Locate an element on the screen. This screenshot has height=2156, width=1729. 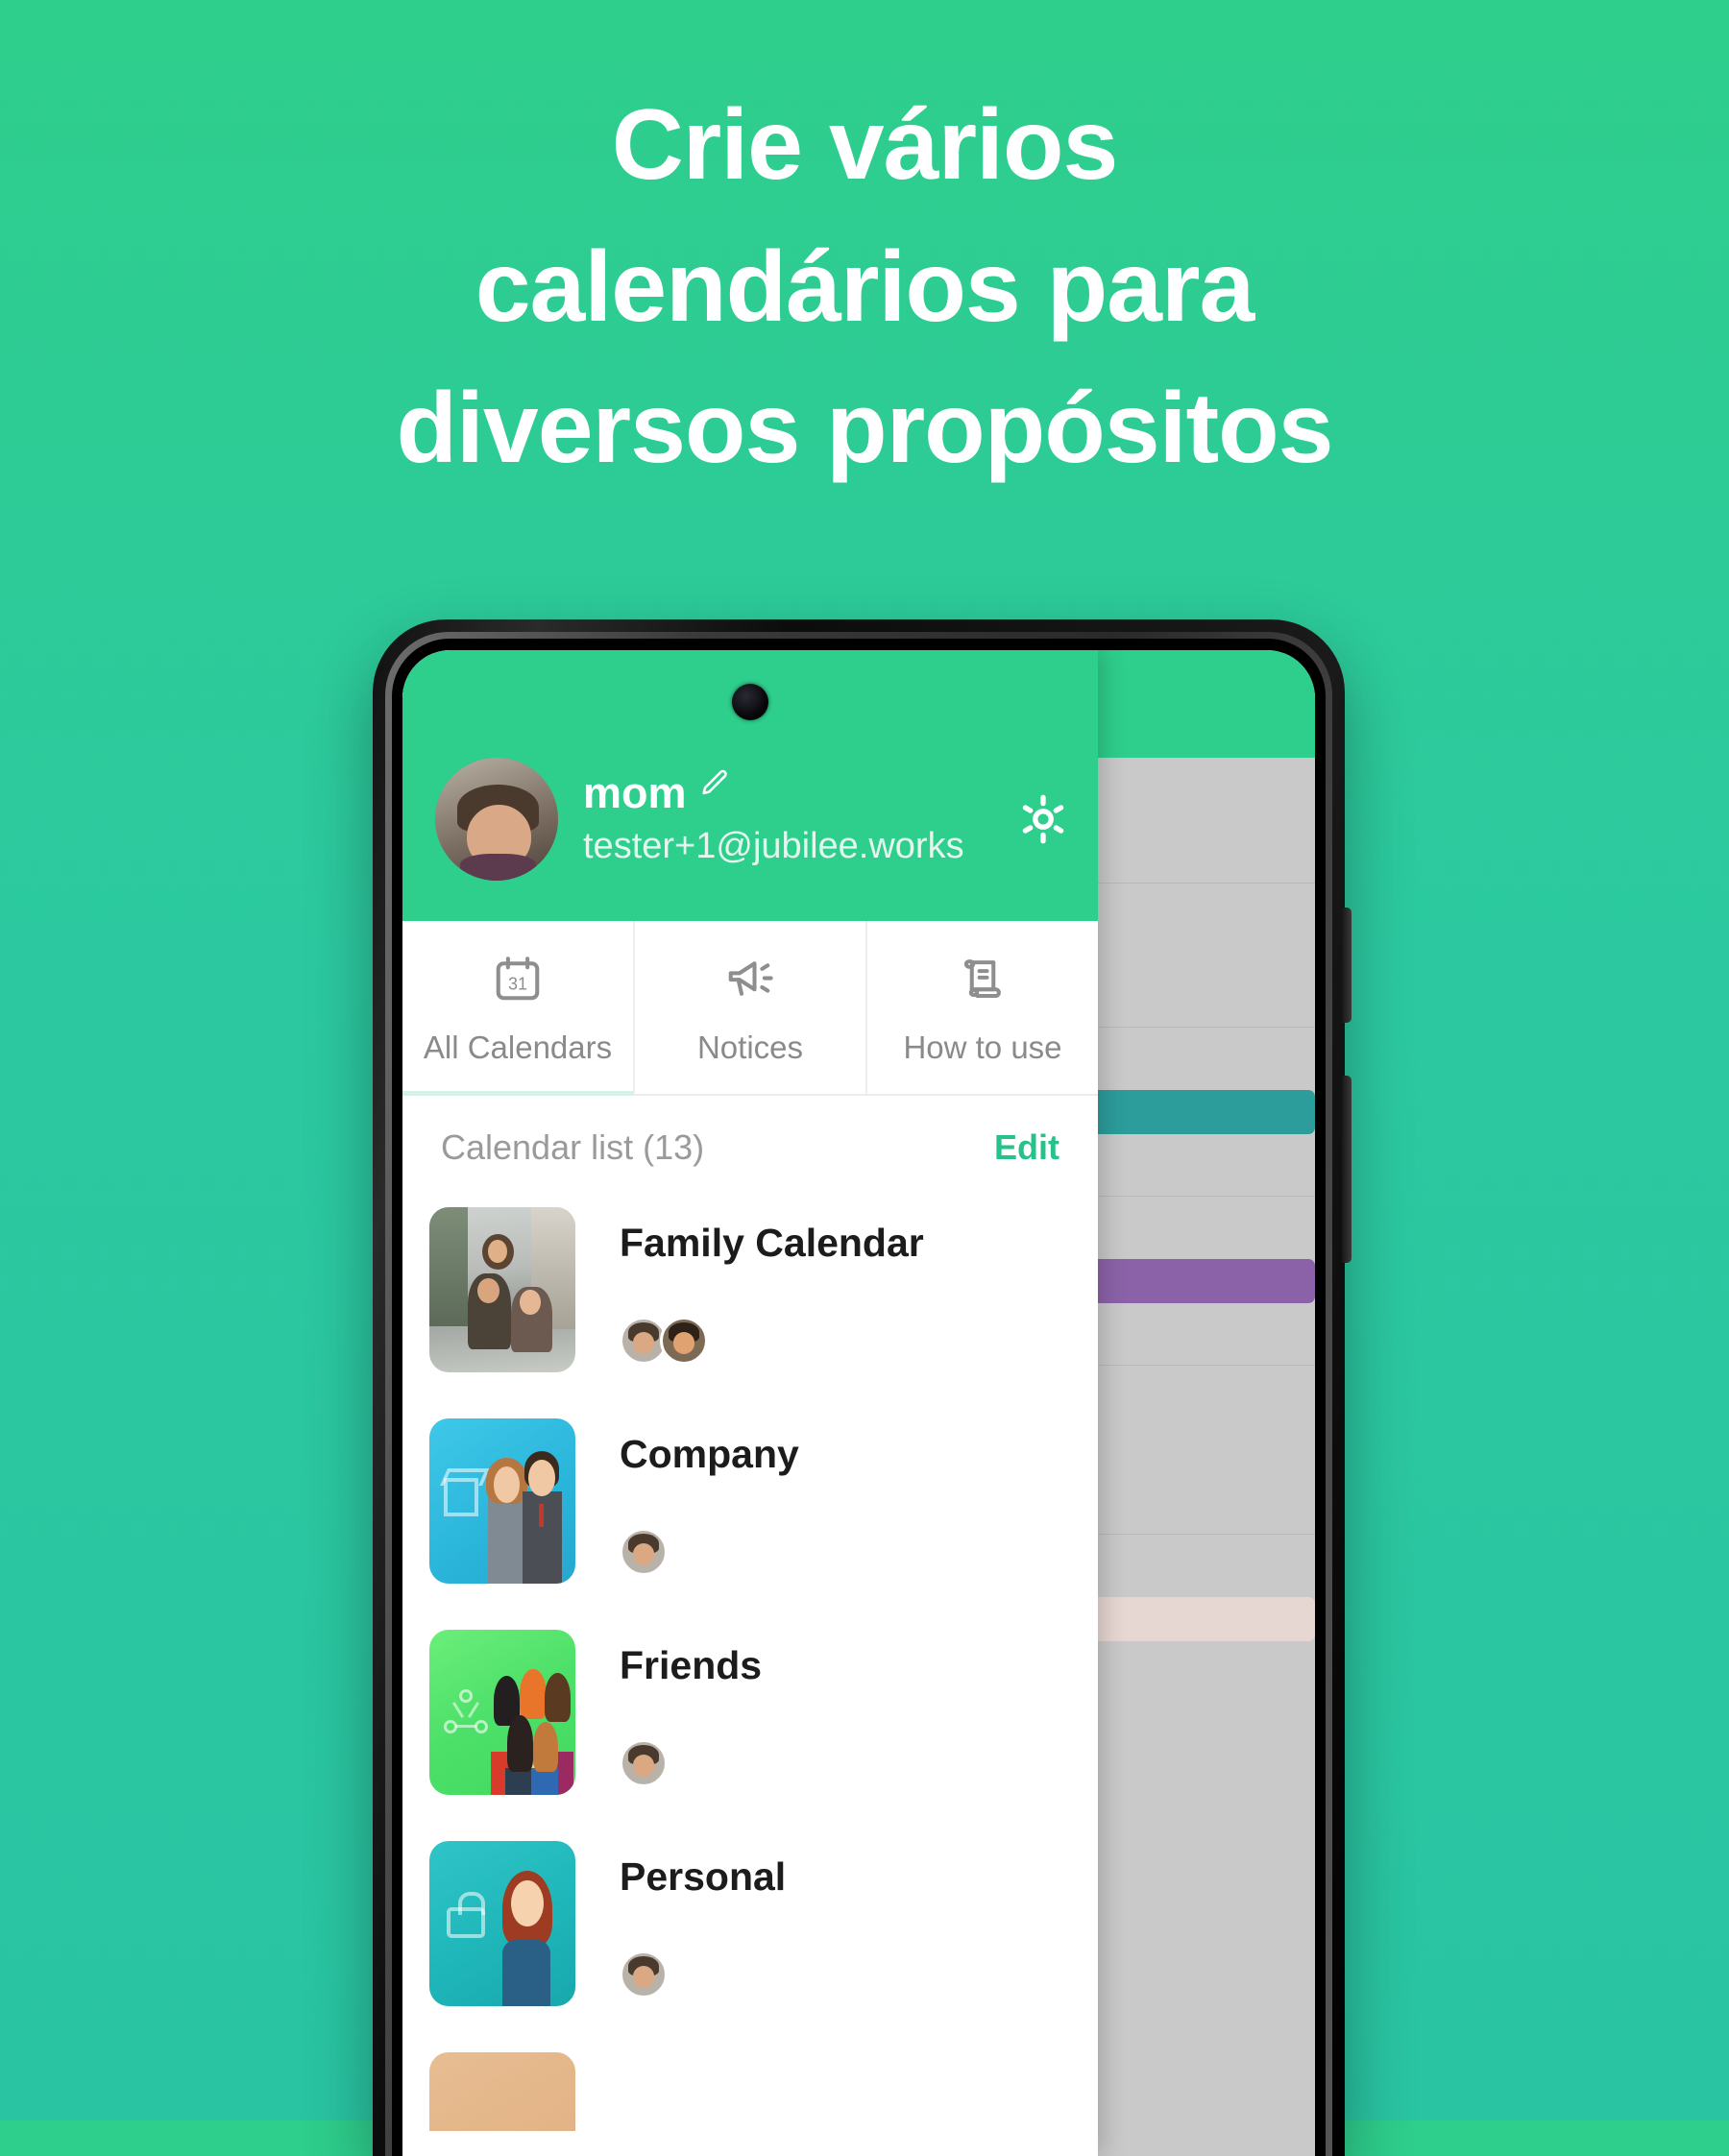
phone-side-button-top is located at coordinates (1347, 965).